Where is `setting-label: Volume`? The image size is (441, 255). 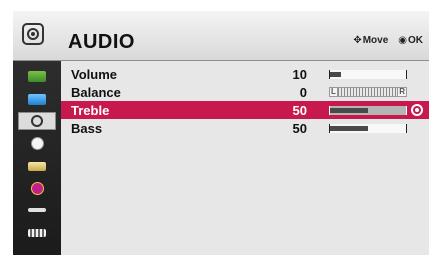
setting-label: Volume is located at coordinates (94, 74).